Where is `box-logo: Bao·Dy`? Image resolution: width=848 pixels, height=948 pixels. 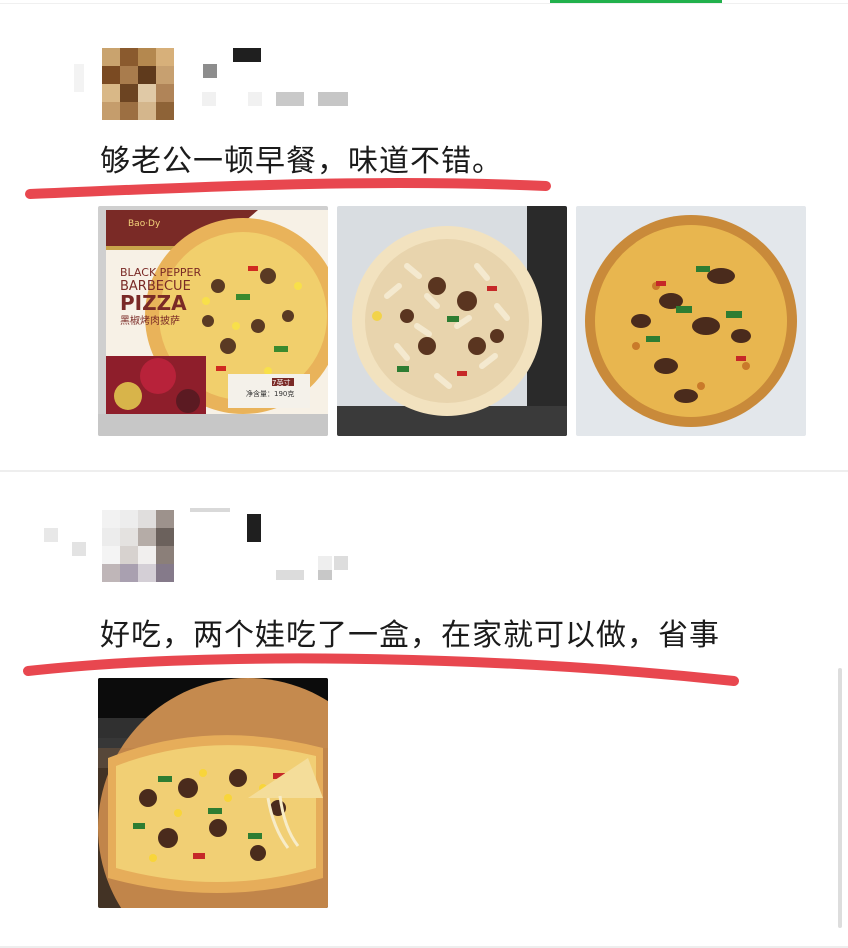 box-logo: Bao·Dy is located at coordinates (144, 224).